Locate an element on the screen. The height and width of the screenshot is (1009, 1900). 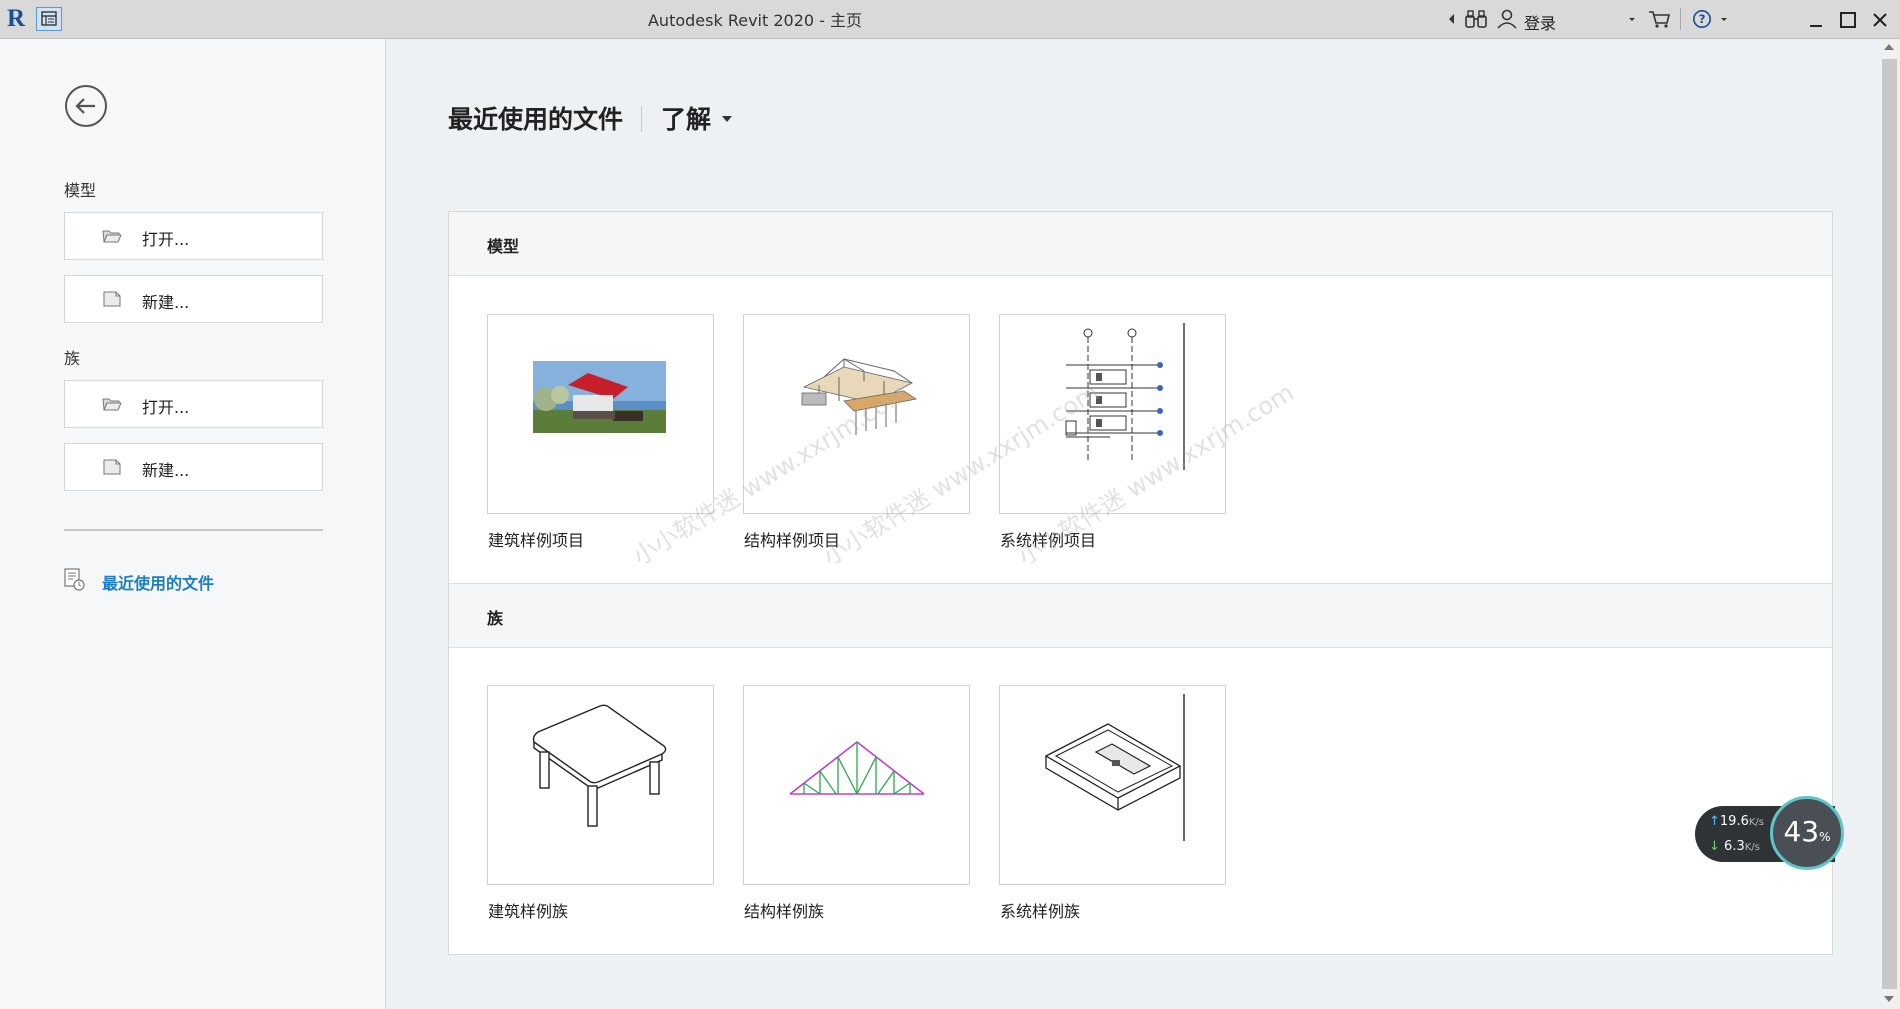
structure-render-image is located at coordinates (859, 396).